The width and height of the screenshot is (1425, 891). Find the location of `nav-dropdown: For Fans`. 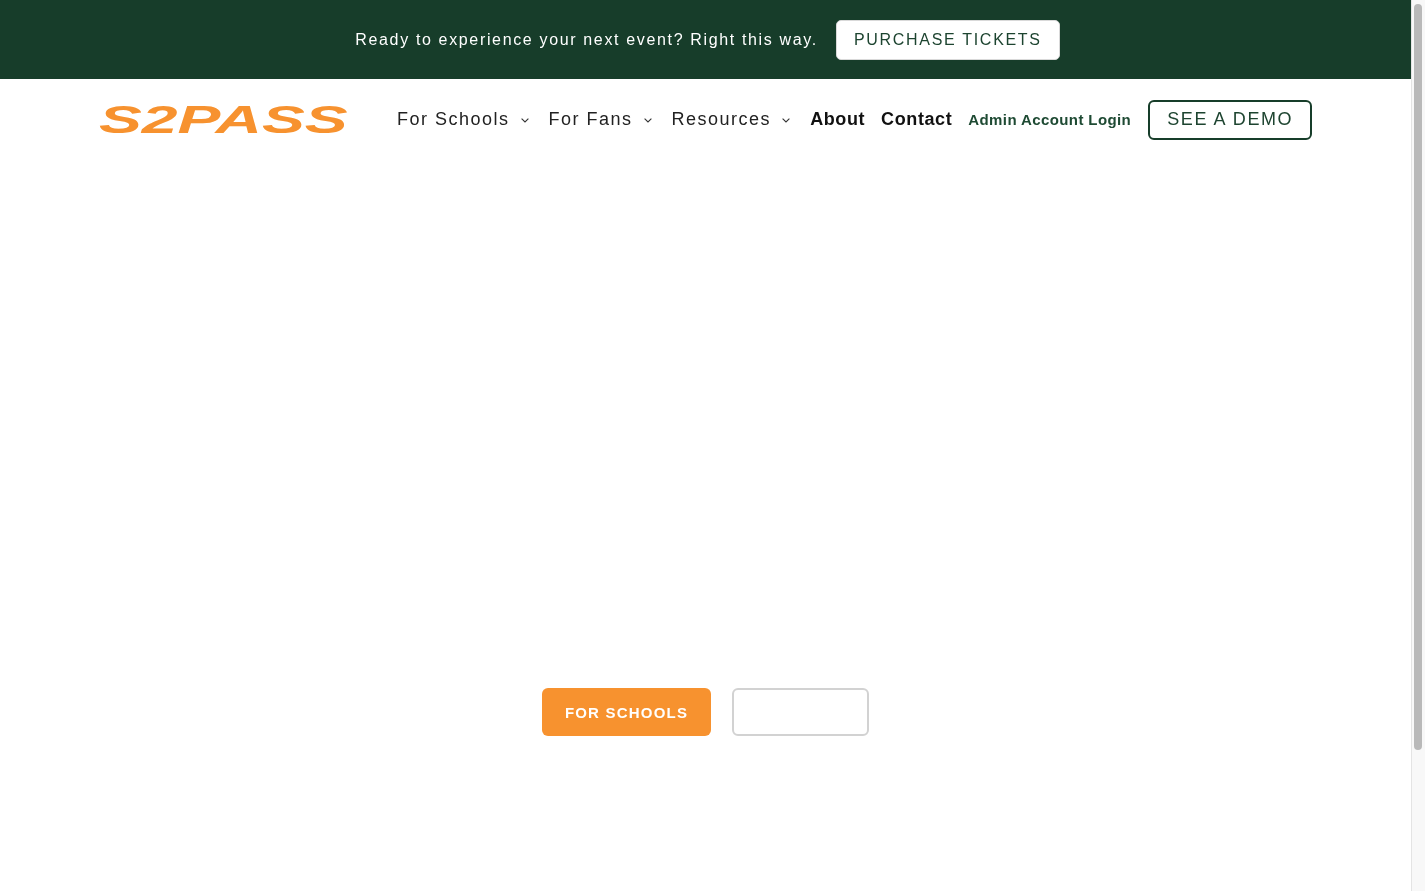

nav-dropdown: For Fans is located at coordinates (600, 119).